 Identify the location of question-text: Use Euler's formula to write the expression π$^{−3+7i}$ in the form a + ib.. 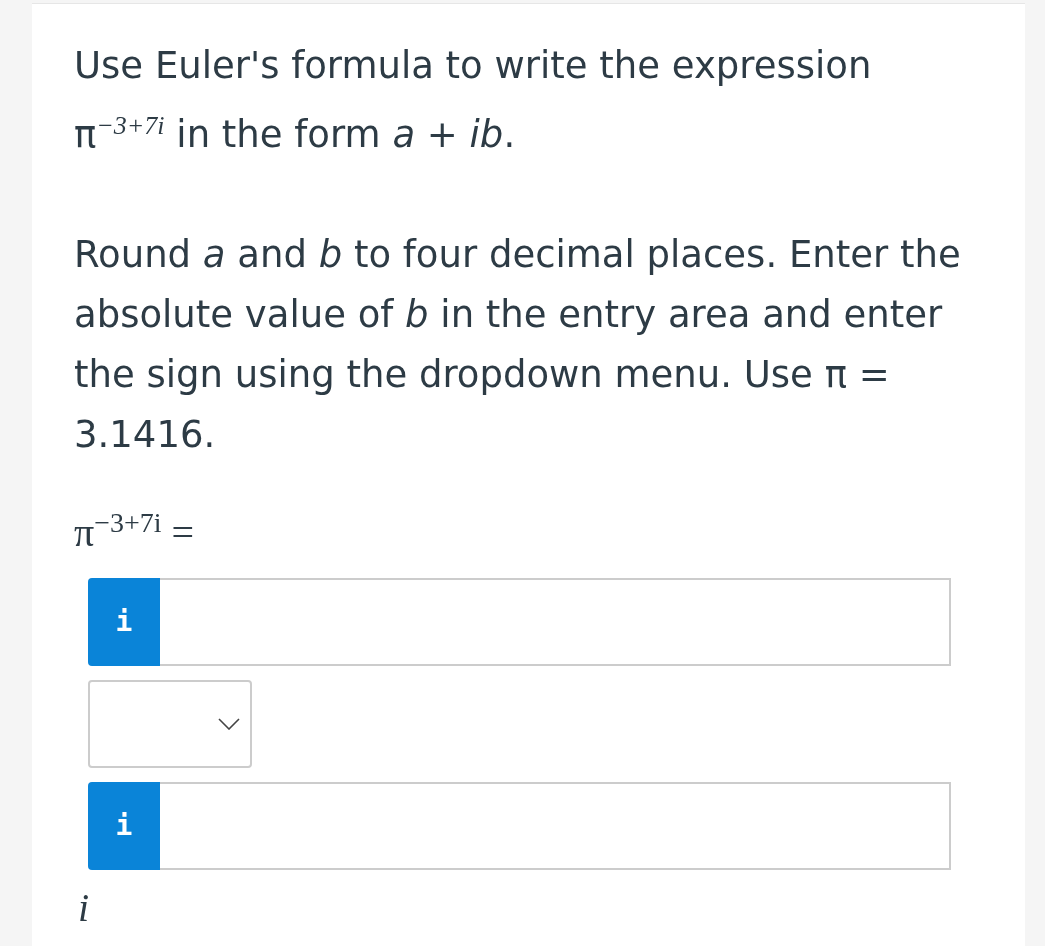
(473, 101).